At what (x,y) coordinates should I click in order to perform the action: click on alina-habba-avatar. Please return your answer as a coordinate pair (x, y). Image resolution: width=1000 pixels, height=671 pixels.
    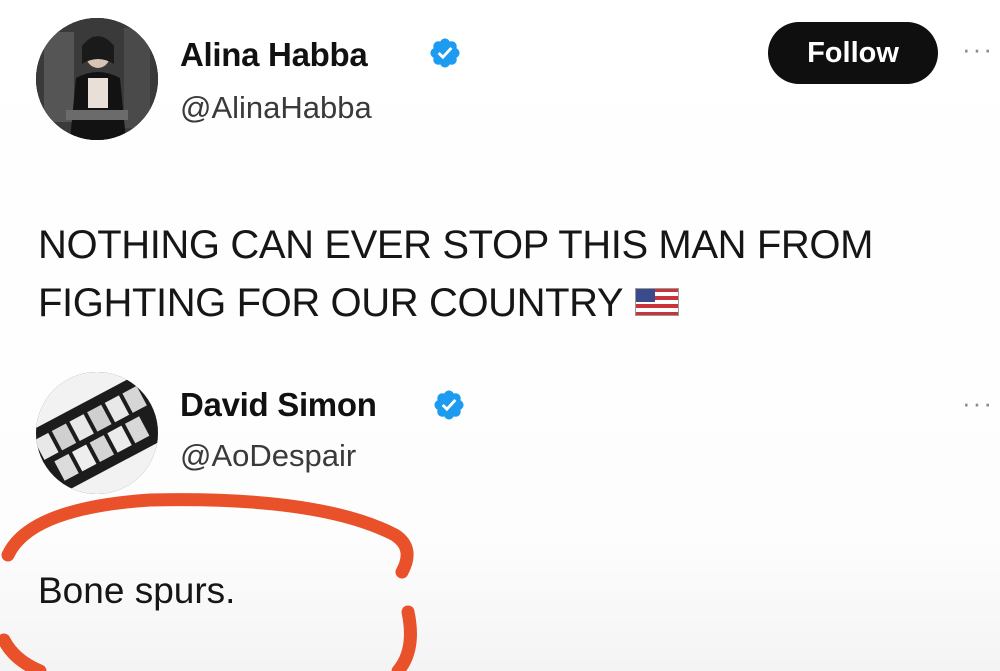
    Looking at the image, I should click on (97, 79).